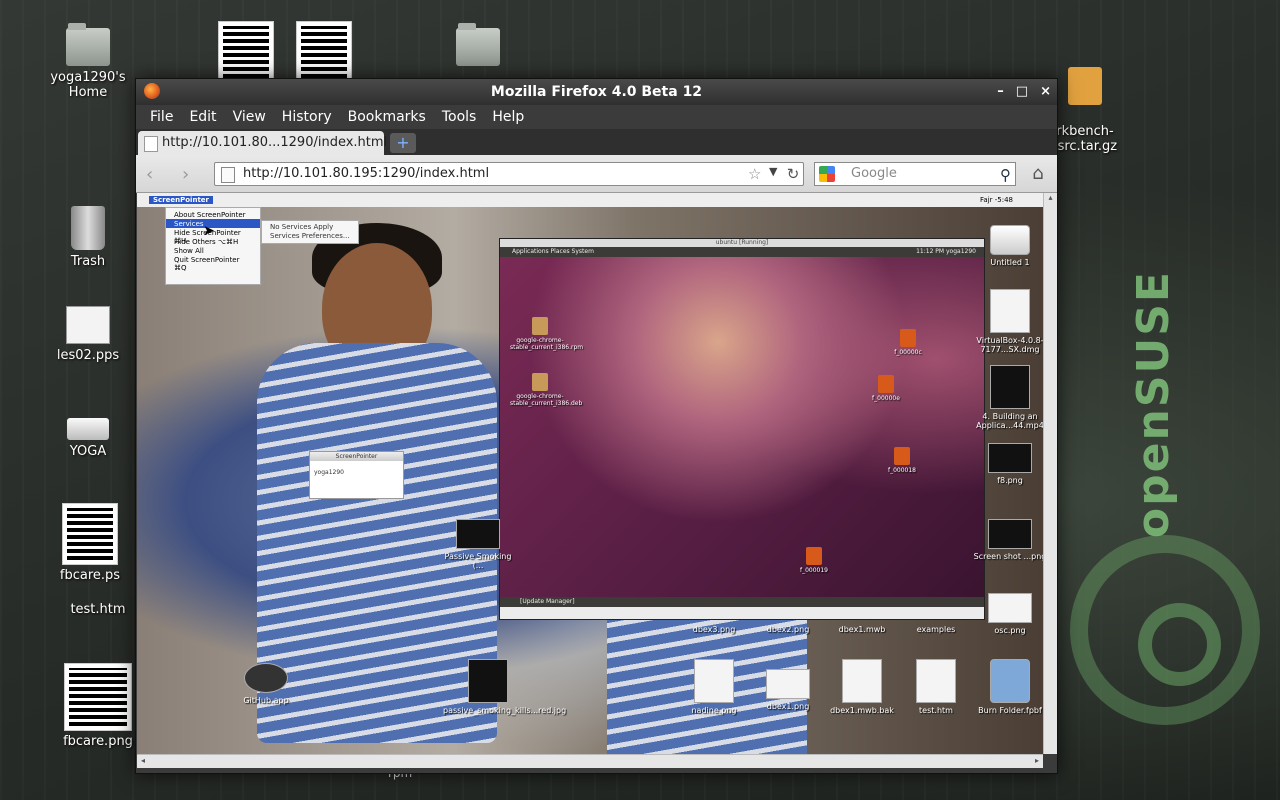  I want to click on desktop-icon-test-htm: test.htm, so click(98, 609).